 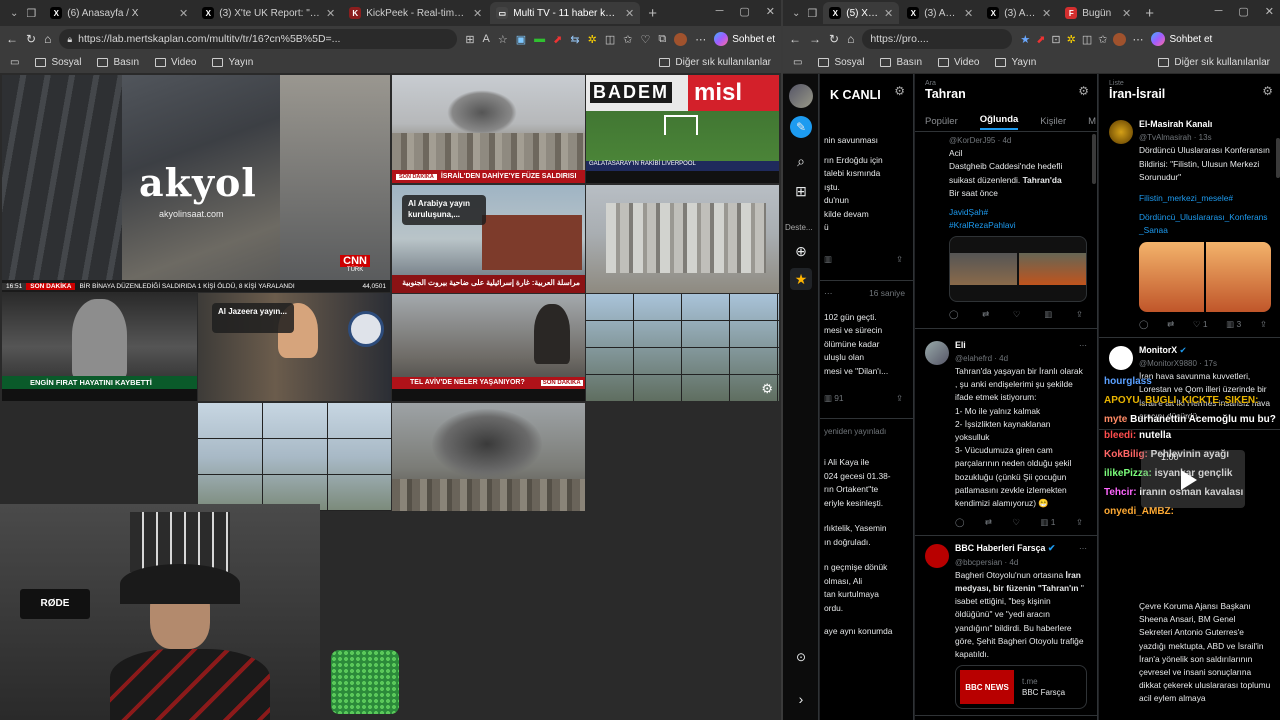 I want to click on more-menu-icon: ⋯, so click(x=700, y=39).